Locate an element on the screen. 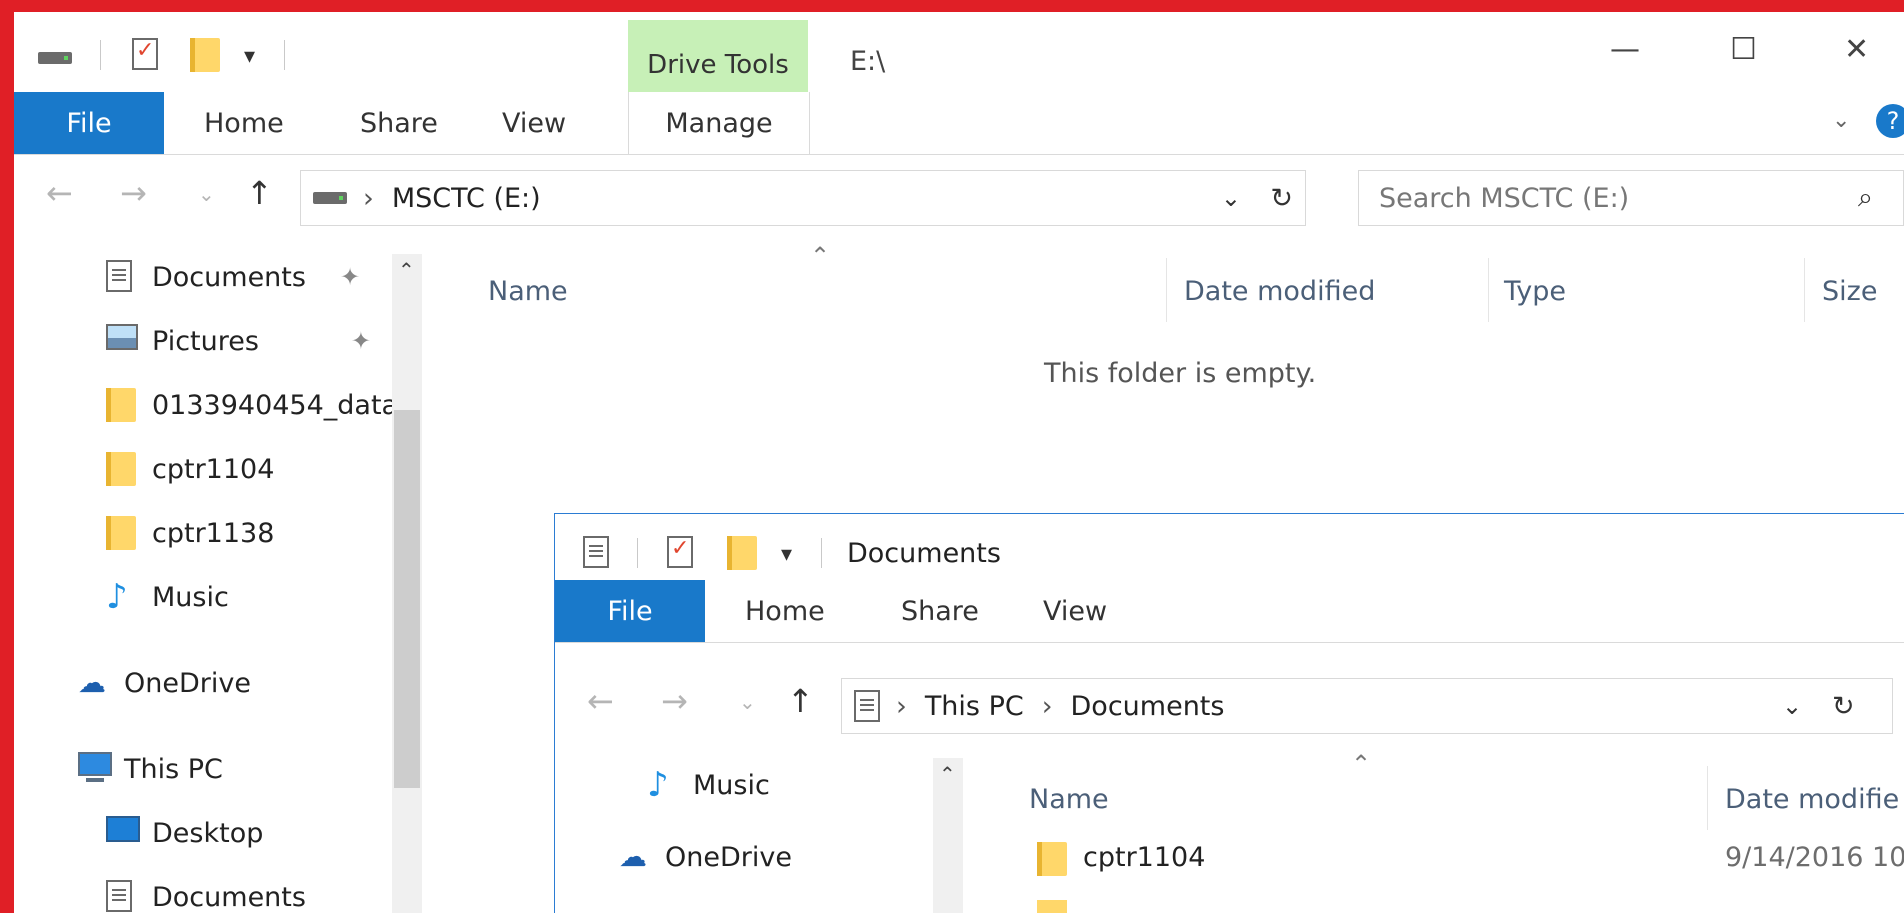 Image resolution: width=1904 pixels, height=913 pixels. help-icon: ? is located at coordinates (1890, 121).